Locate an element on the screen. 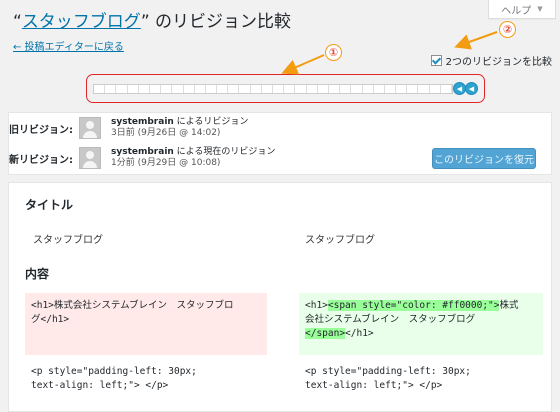  title-section-heading: タイトル is located at coordinates (49, 205).